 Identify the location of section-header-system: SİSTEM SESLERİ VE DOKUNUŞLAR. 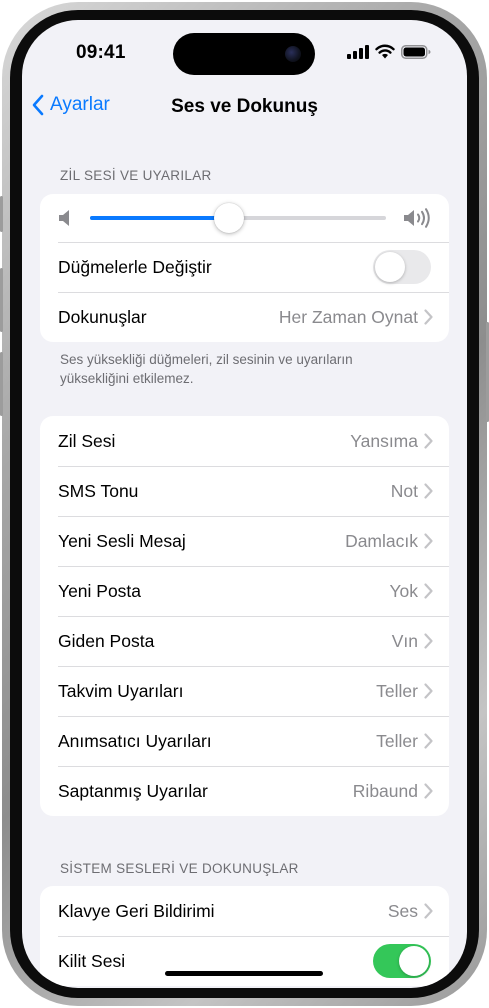
(179, 868).